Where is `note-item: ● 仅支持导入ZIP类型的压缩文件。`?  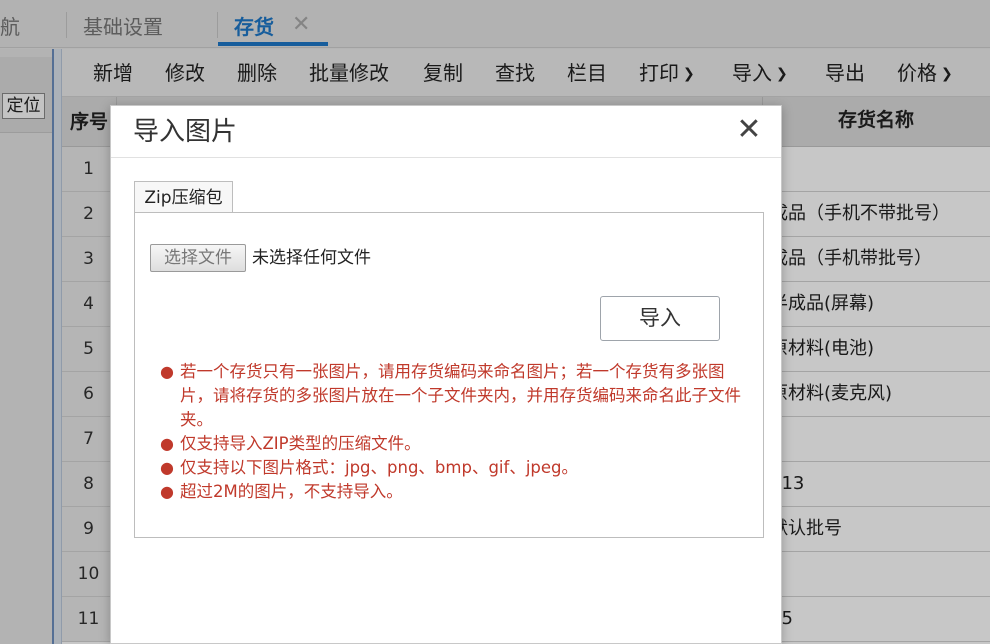 note-item: ● 仅支持导入ZIP类型的压缩文件。 is located at coordinates (455, 444).